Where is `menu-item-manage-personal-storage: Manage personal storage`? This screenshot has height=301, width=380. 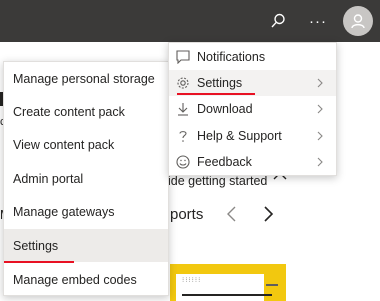
menu-item-manage-personal-storage: Manage personal storage is located at coordinates (86, 78).